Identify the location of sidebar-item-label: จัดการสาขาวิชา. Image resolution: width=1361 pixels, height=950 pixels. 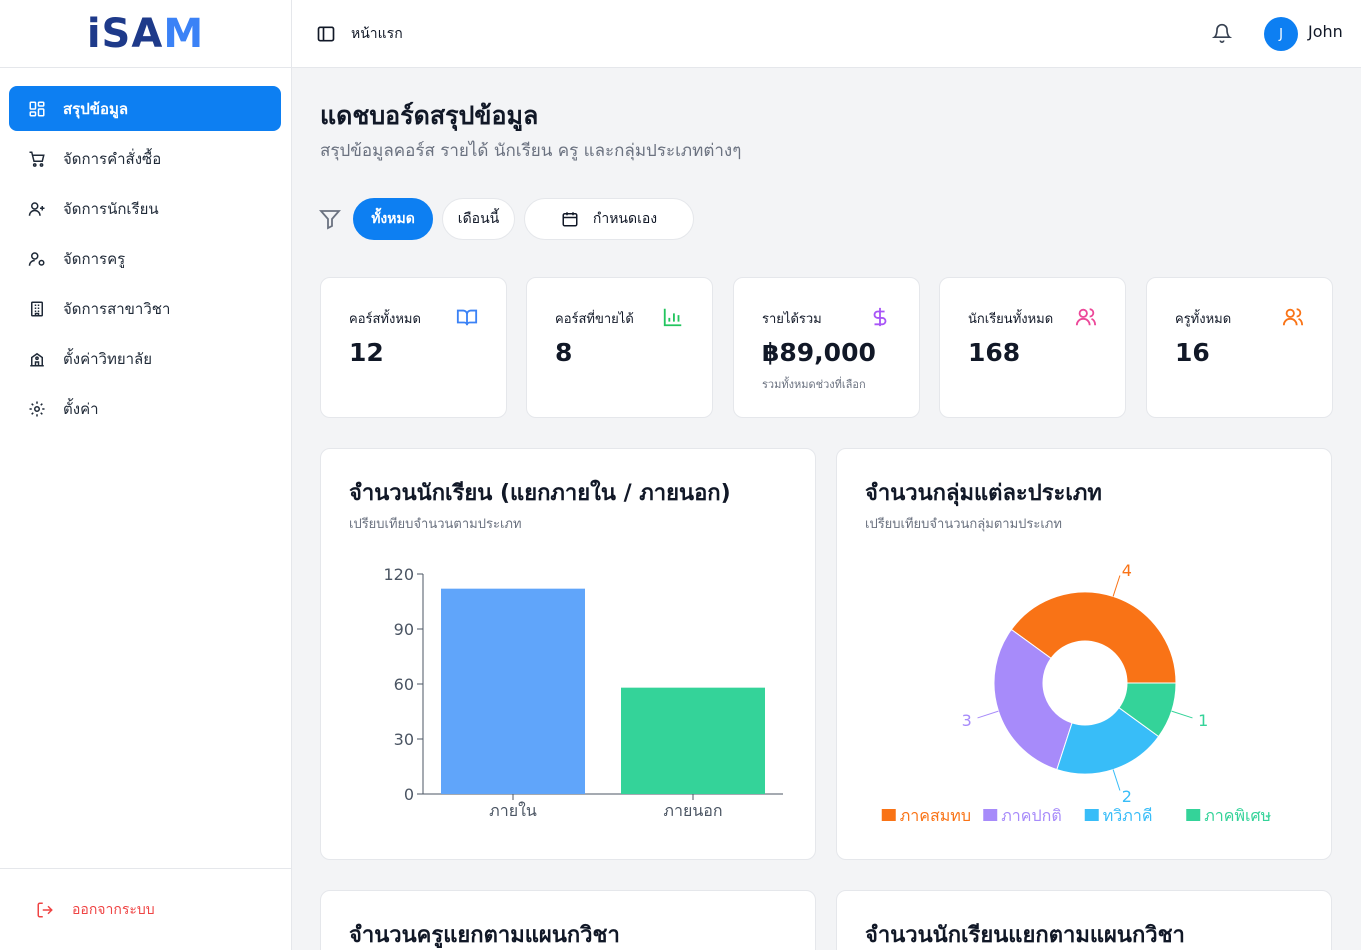
(117, 308).